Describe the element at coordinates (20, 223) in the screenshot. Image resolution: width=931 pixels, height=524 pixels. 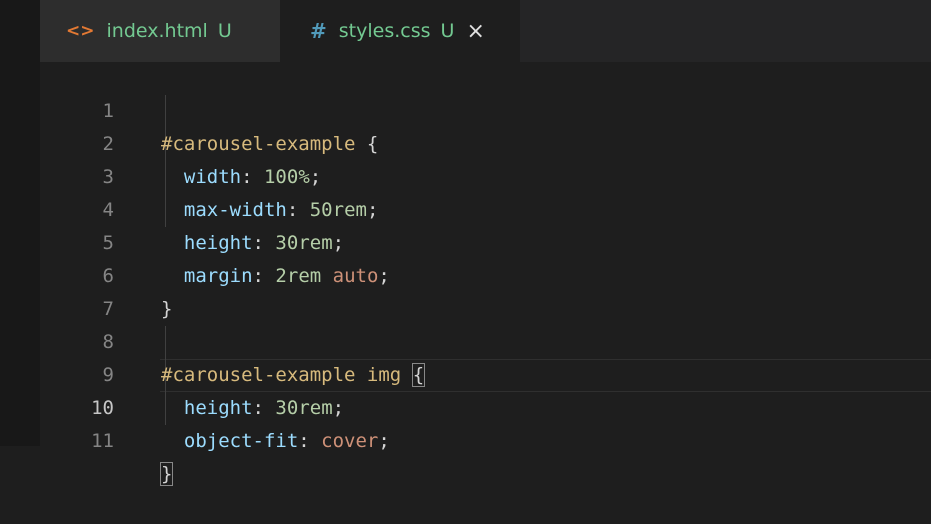
I see `editor-left-strip` at that location.